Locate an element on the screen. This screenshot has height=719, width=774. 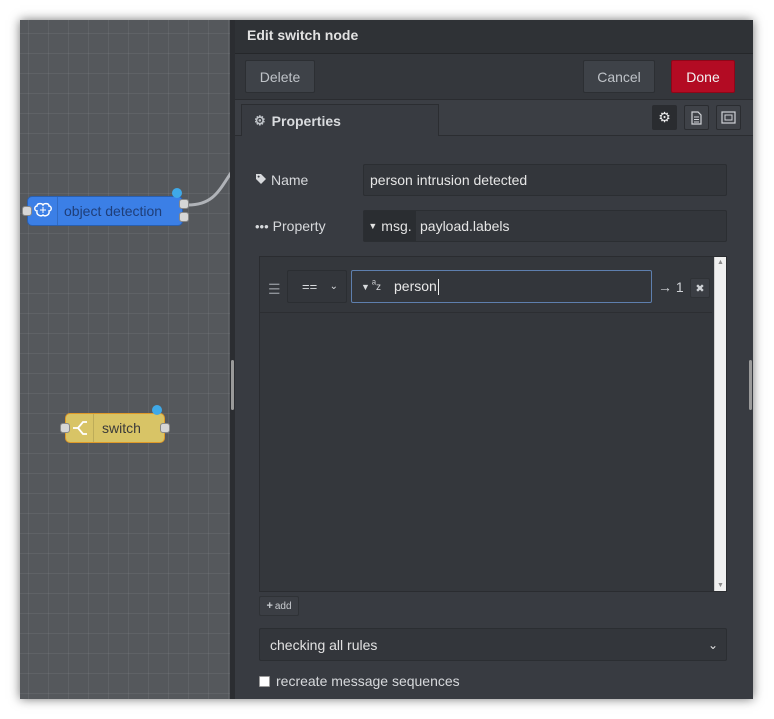
recreate-sequences-row: recreate message sequences is located at coordinates (359, 681).